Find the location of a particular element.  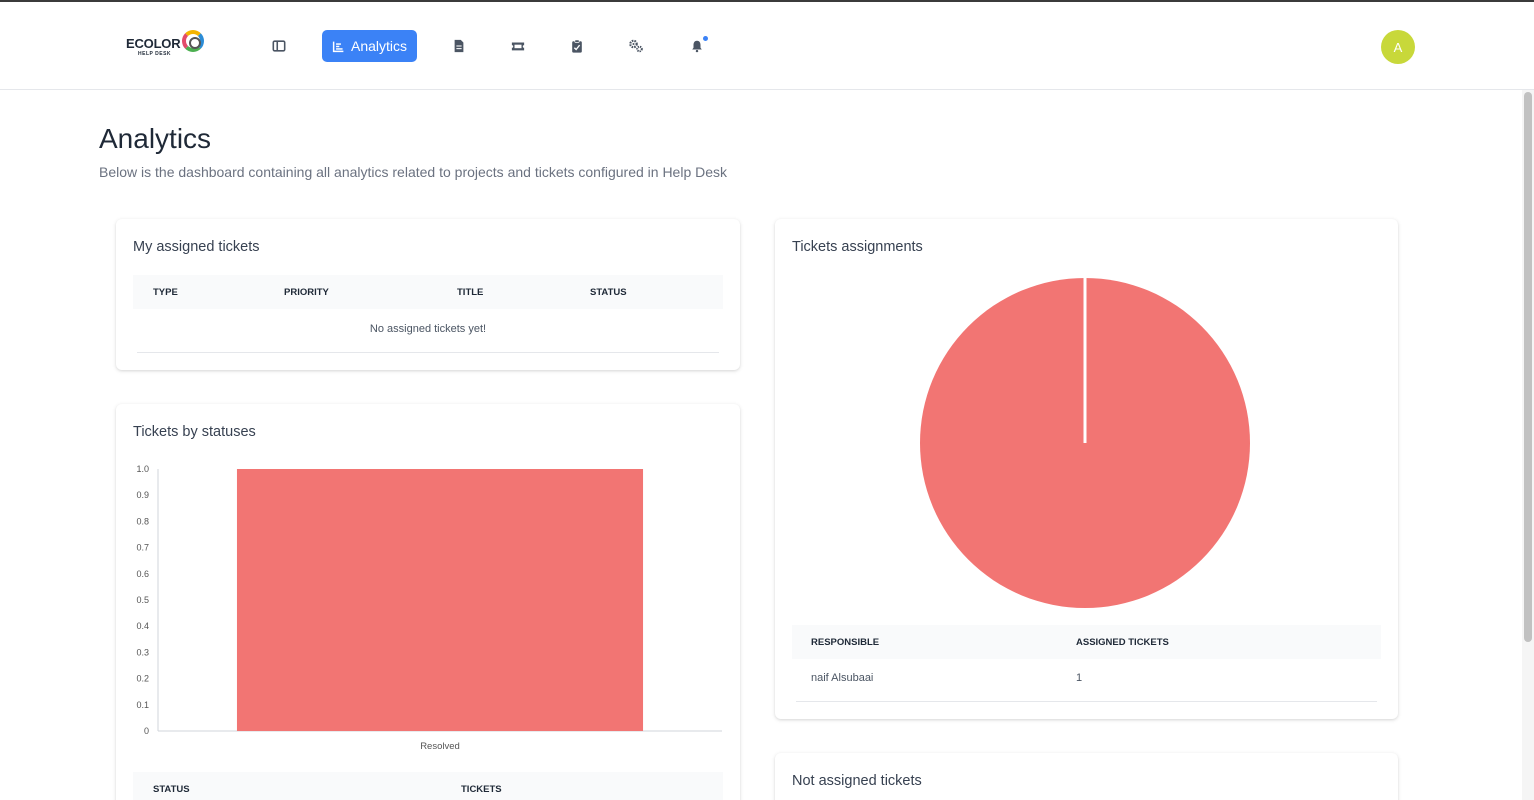

column-header-type: TYPE is located at coordinates (165, 292).